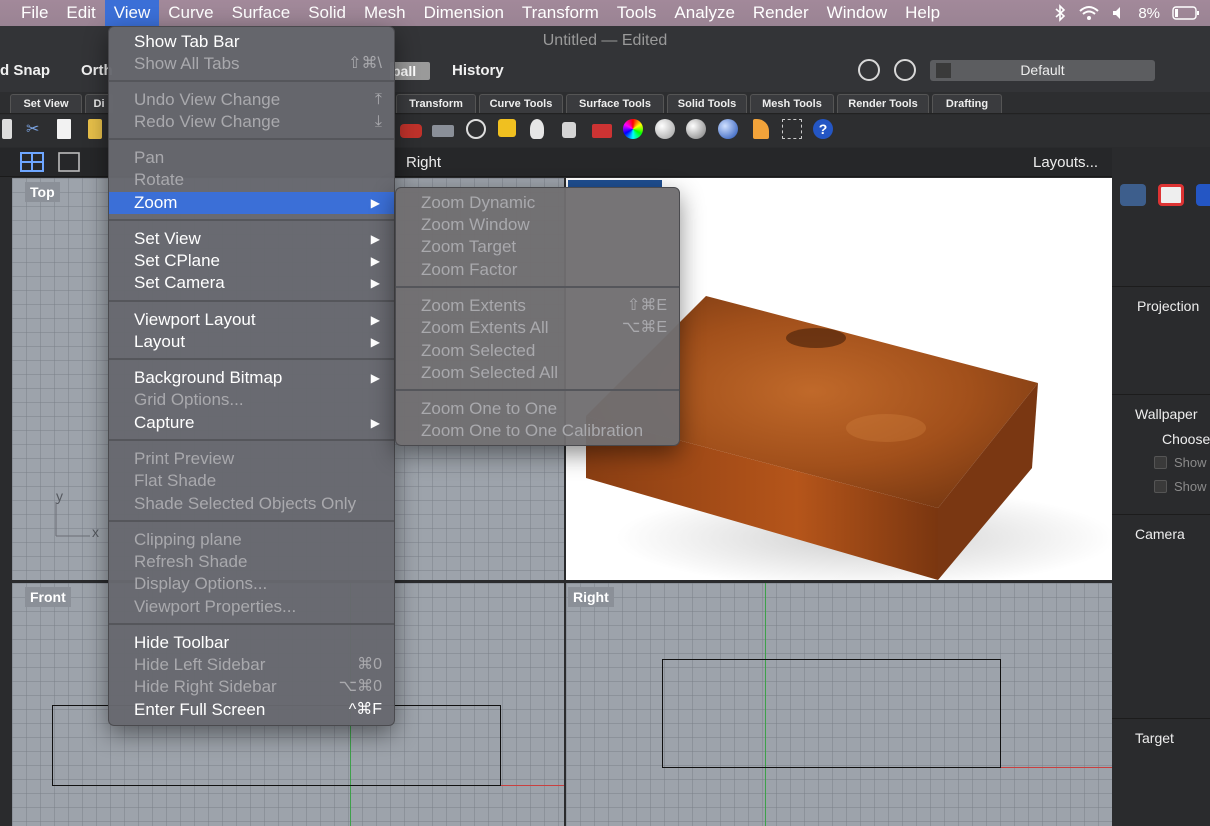 The height and width of the screenshot is (826, 1210). Describe the element at coordinates (251, 64) in the screenshot. I see `menu-item-show-all-tabs: Show All Tabs ⇧⌘\` at that location.